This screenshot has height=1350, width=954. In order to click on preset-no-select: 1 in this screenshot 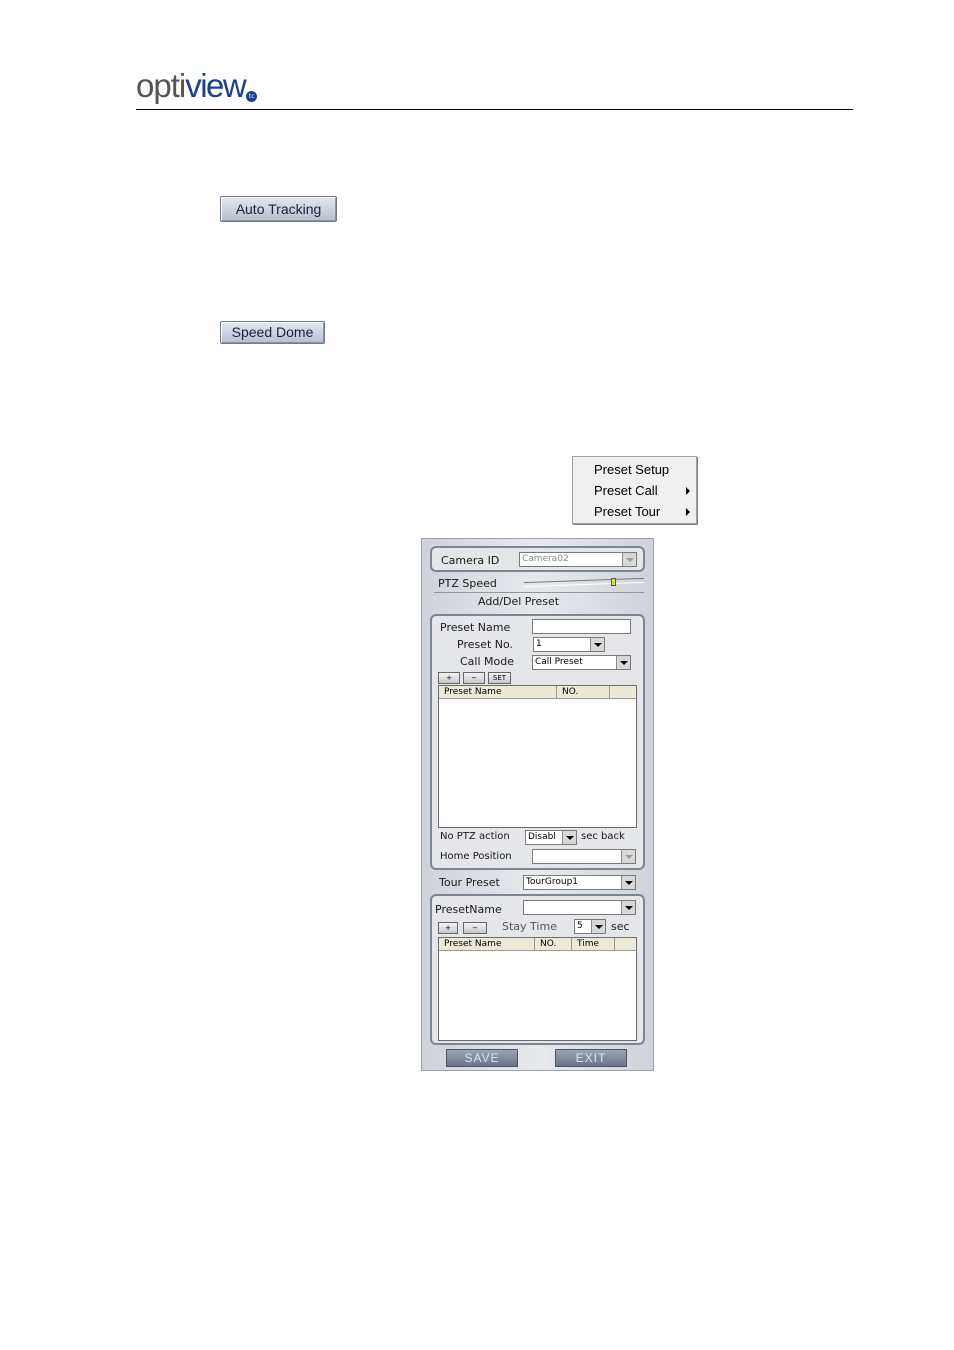, I will do `click(569, 644)`.